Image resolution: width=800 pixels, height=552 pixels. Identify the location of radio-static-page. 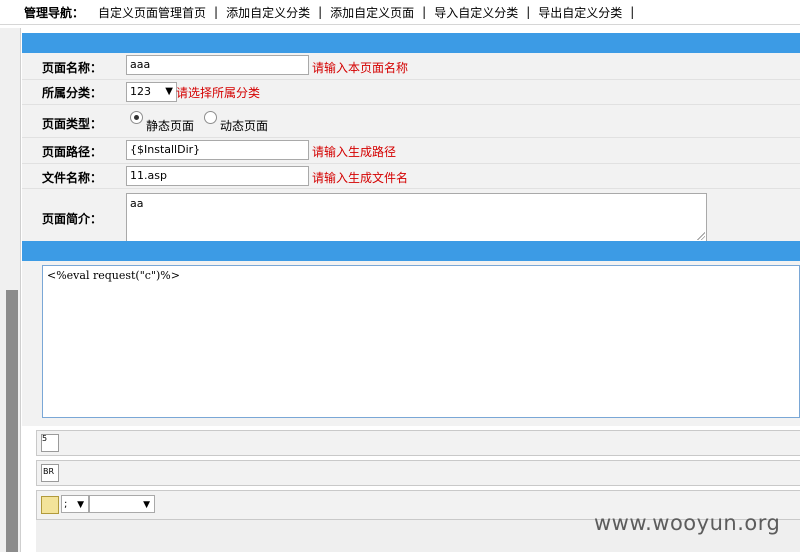
(136, 117).